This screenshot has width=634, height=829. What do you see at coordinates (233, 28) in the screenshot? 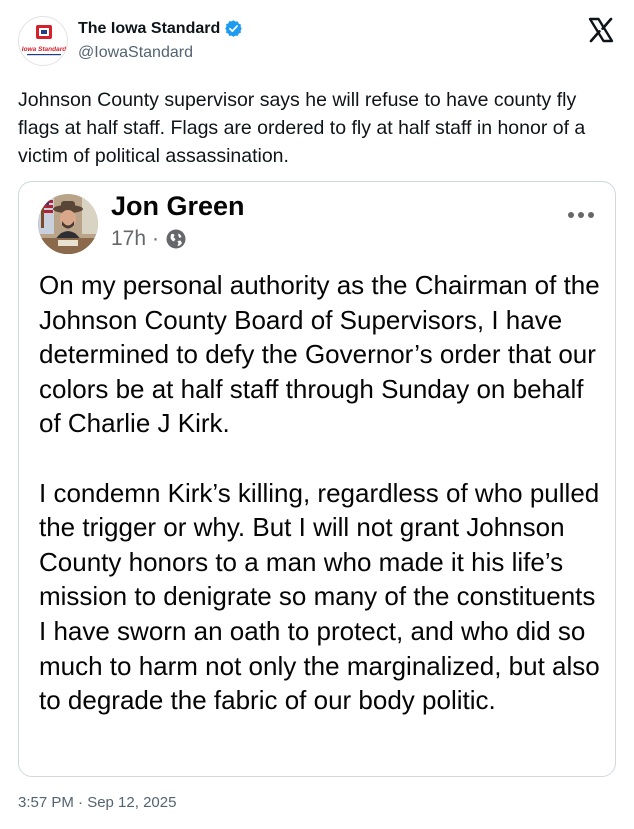
I see `verified-badge-icon` at bounding box center [233, 28].